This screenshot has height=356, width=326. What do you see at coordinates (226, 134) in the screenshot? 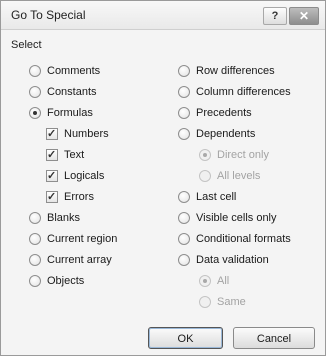
I see `dependents-label: Dependents` at bounding box center [226, 134].